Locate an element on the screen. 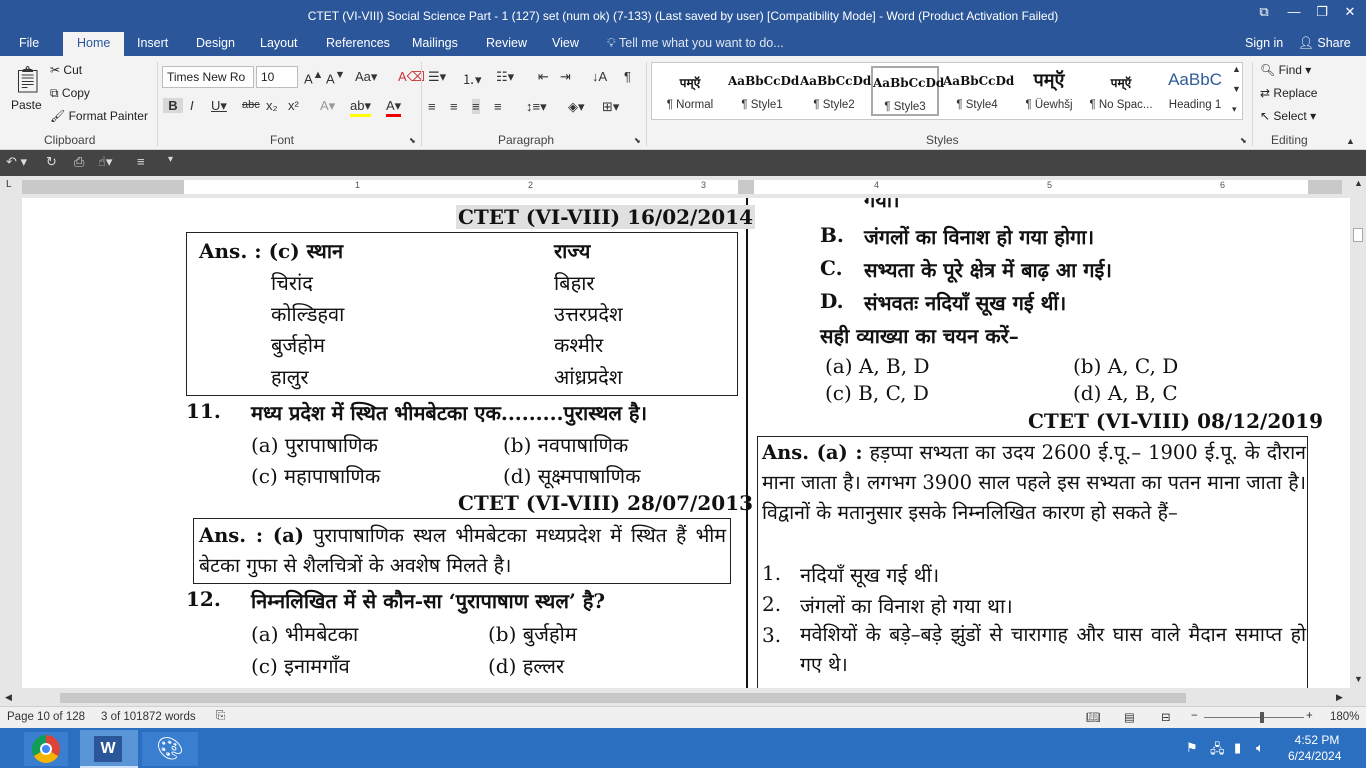 This screenshot has width=1366, height=768. style-style2: AaBbCcDd ¶ Style2 is located at coordinates (835, 91).